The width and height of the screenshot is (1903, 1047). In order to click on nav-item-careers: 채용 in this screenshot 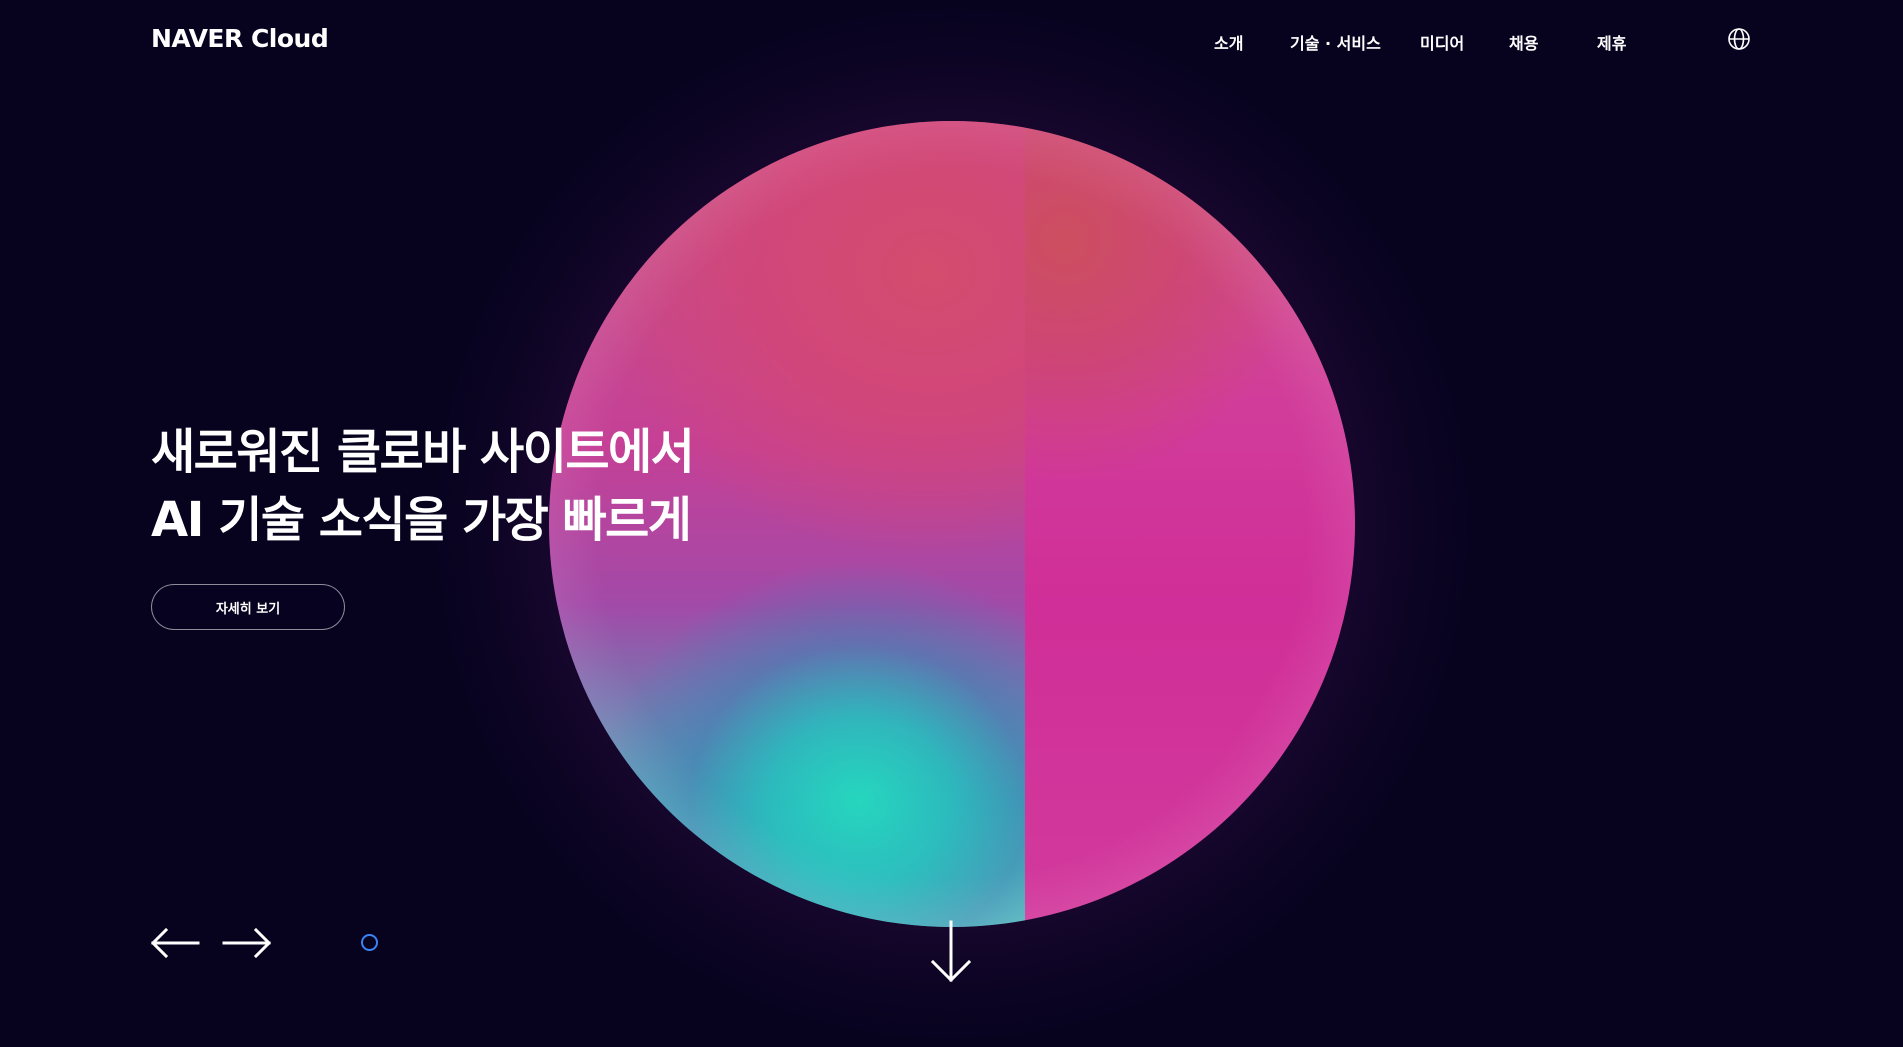, I will do `click(1523, 42)`.